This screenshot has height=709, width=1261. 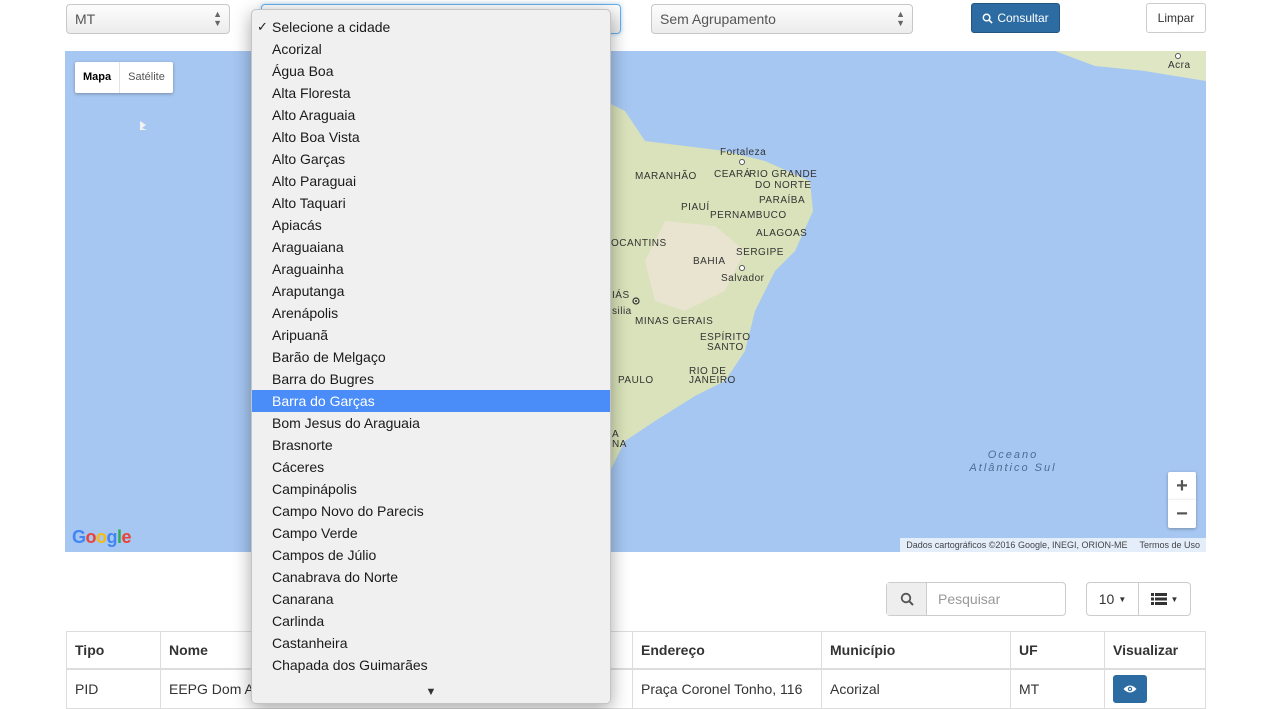 What do you see at coordinates (431, 71) in the screenshot?
I see `city-option: Água Boa` at bounding box center [431, 71].